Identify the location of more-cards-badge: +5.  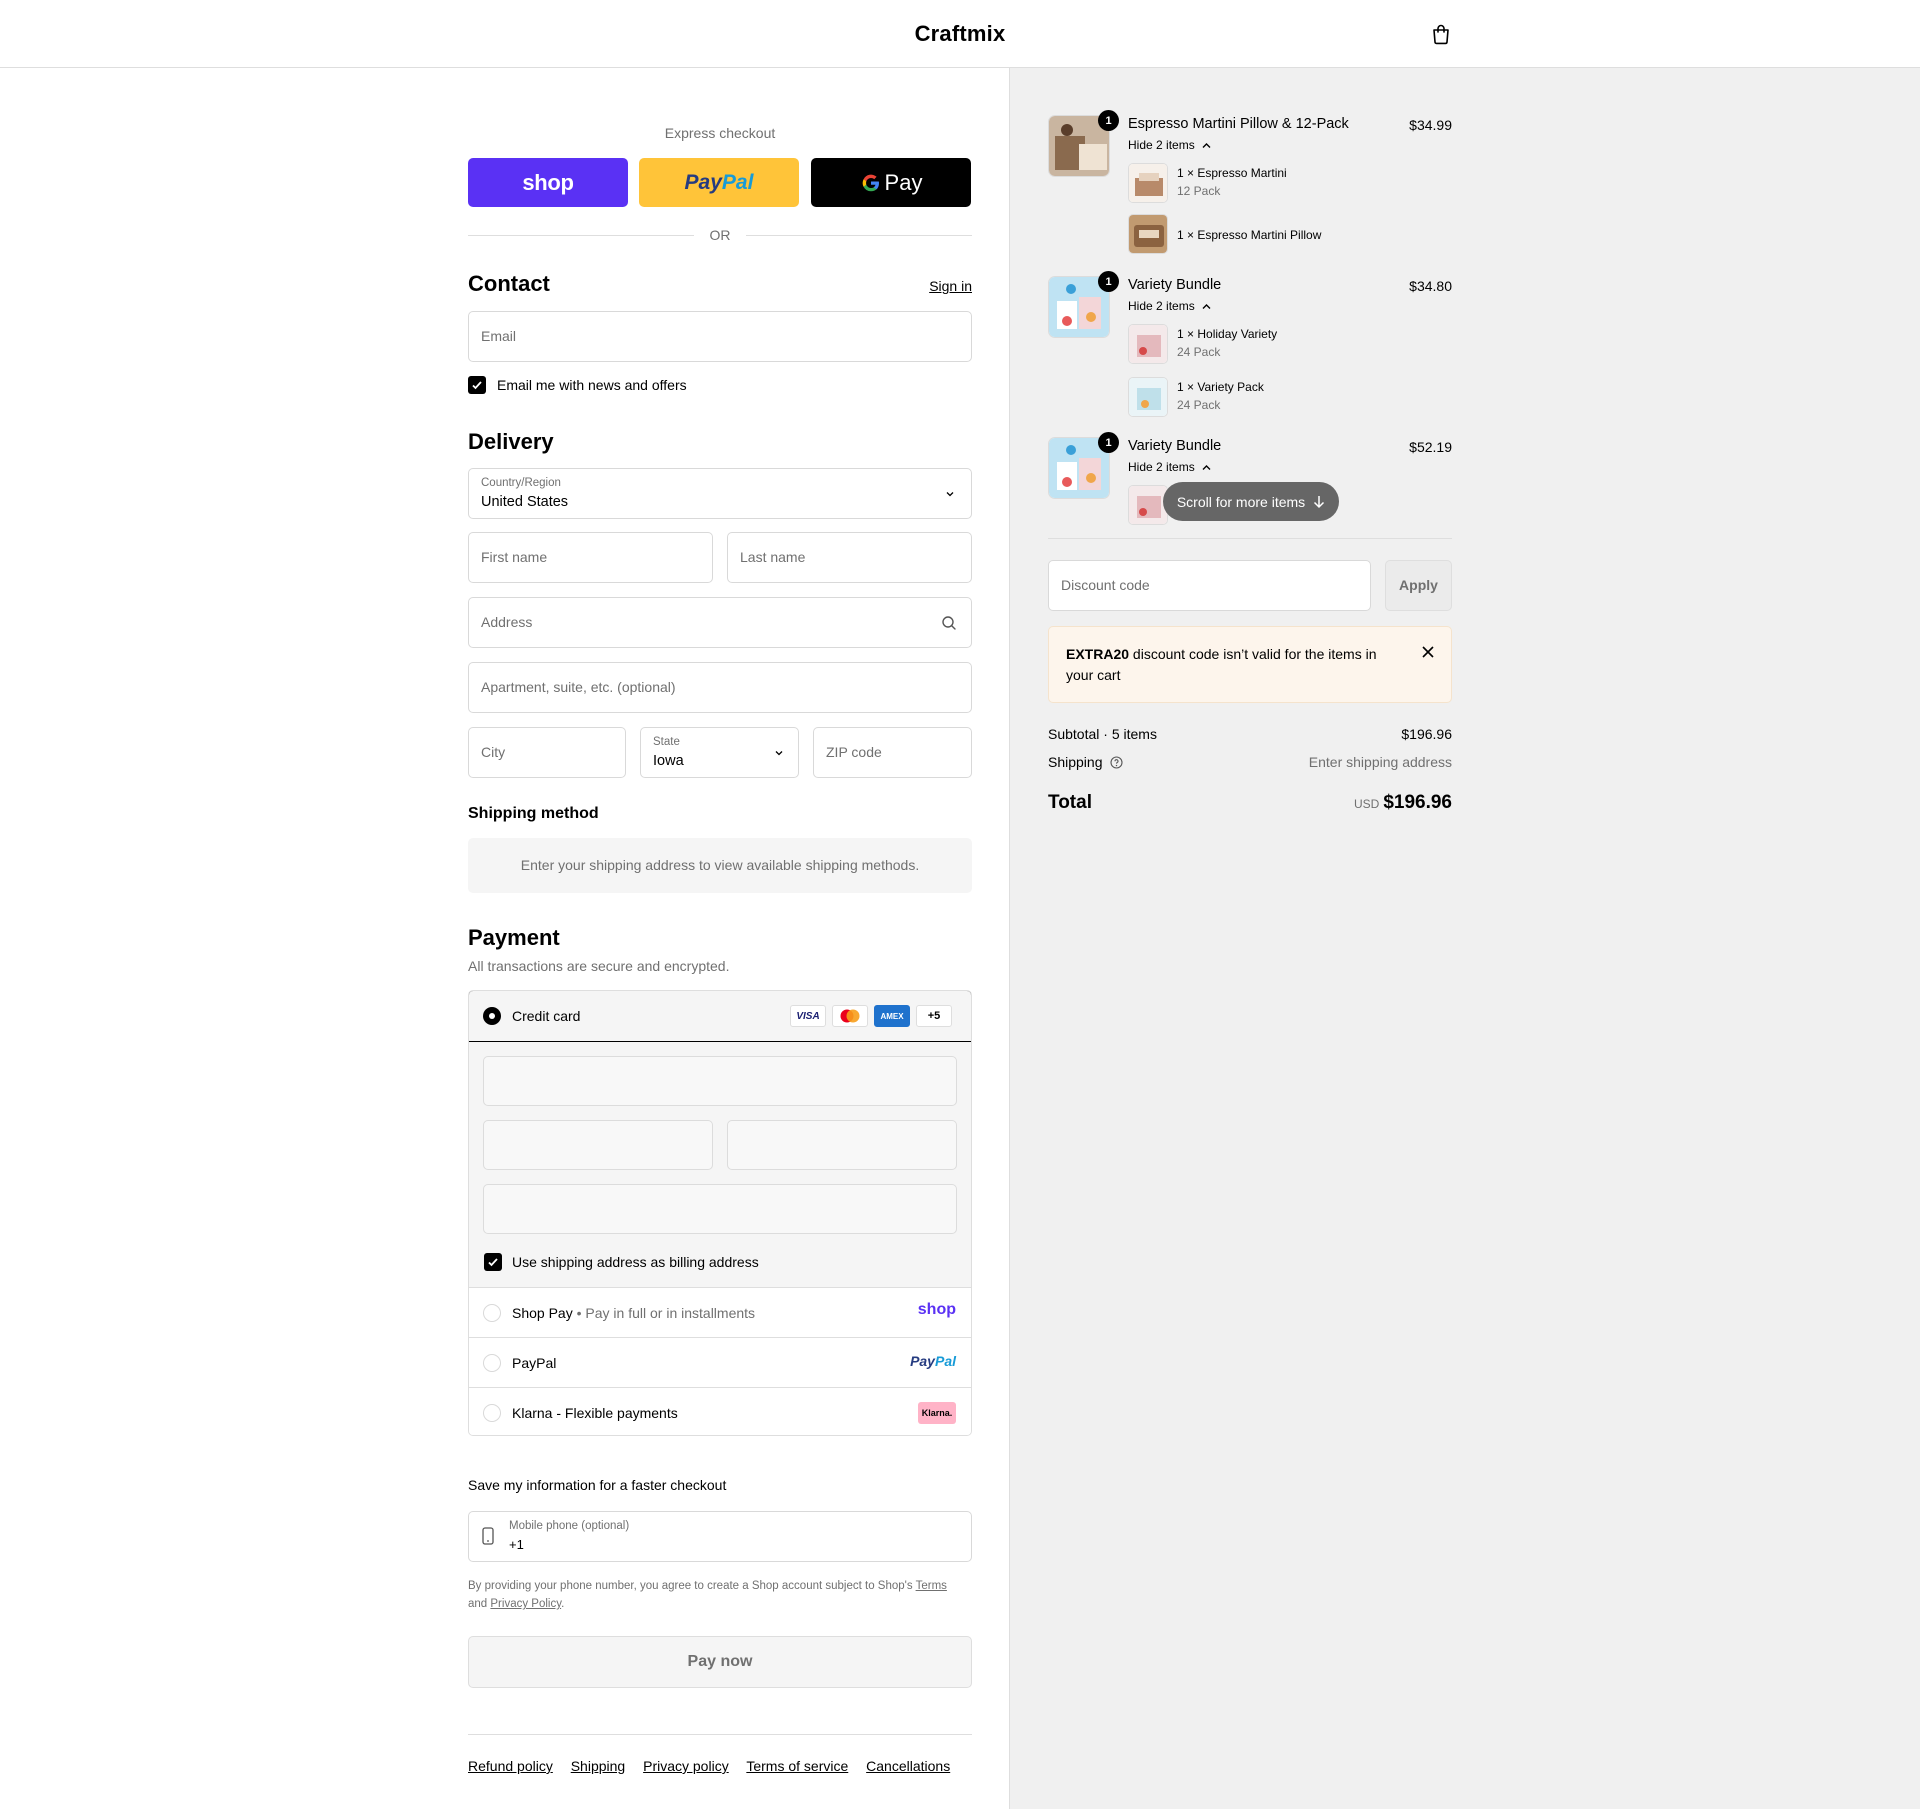
(934, 1016).